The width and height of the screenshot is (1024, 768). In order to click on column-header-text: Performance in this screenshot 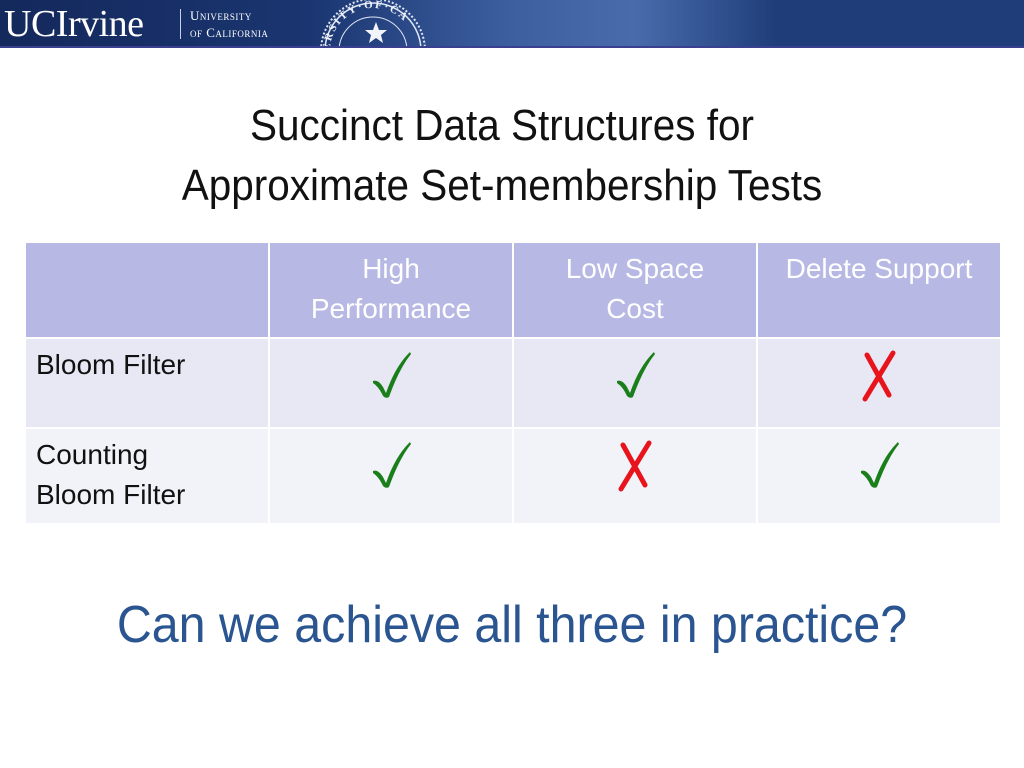, I will do `click(391, 308)`.